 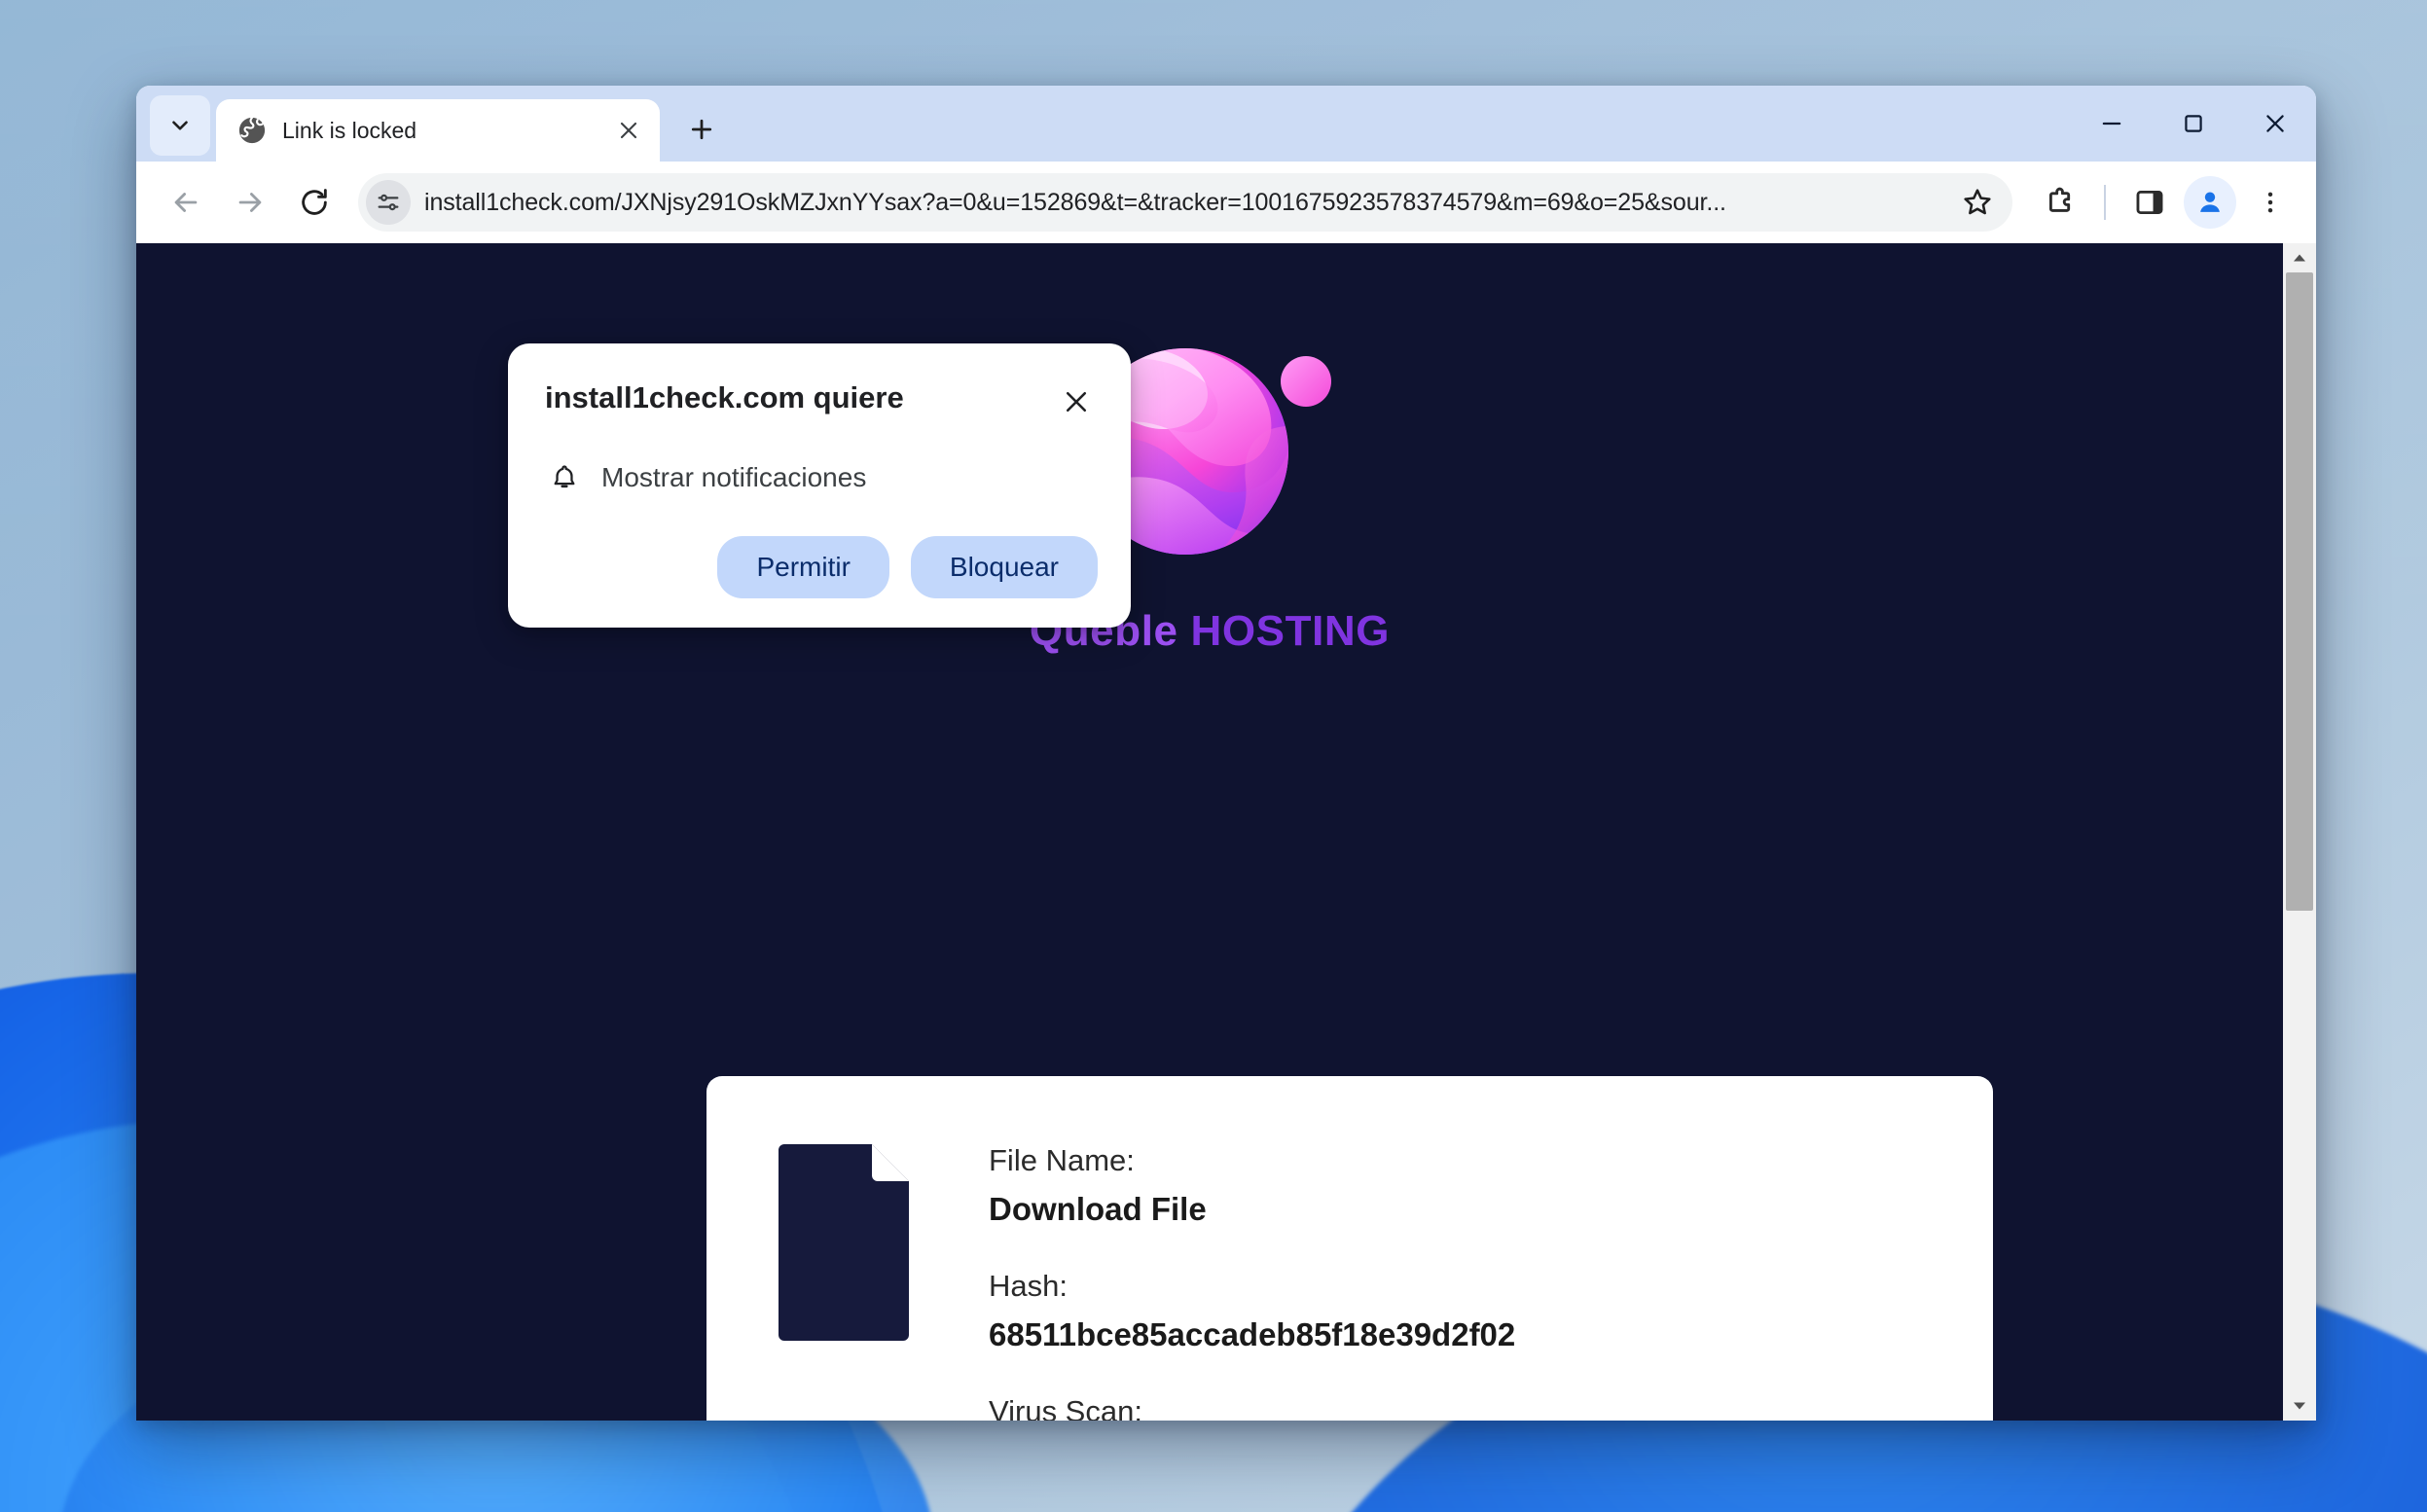 What do you see at coordinates (349, 130) in the screenshot?
I see `tab-title: Link is locked` at bounding box center [349, 130].